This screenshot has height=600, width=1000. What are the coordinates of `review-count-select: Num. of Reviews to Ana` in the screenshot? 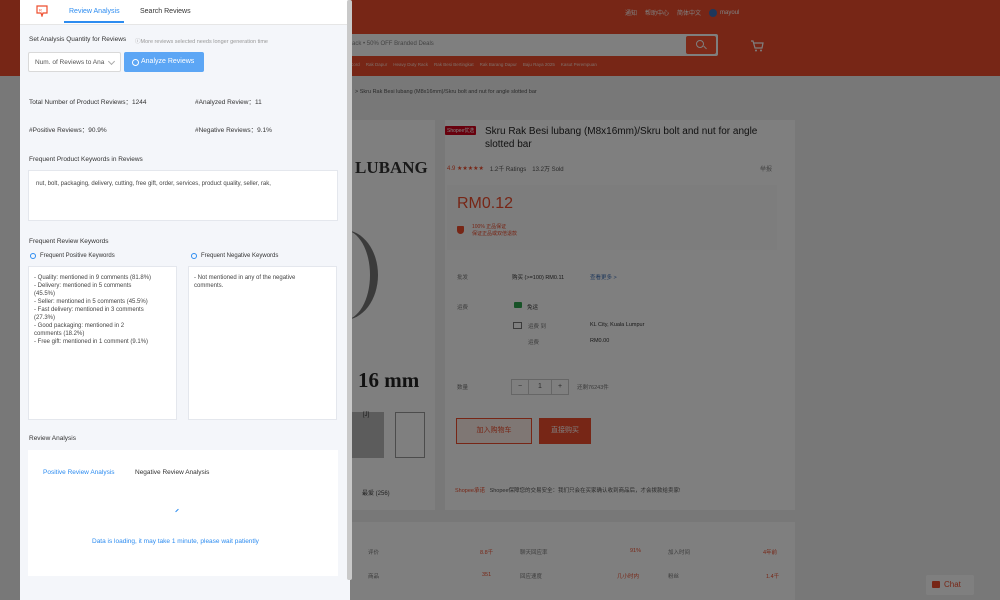 It's located at (74, 62).